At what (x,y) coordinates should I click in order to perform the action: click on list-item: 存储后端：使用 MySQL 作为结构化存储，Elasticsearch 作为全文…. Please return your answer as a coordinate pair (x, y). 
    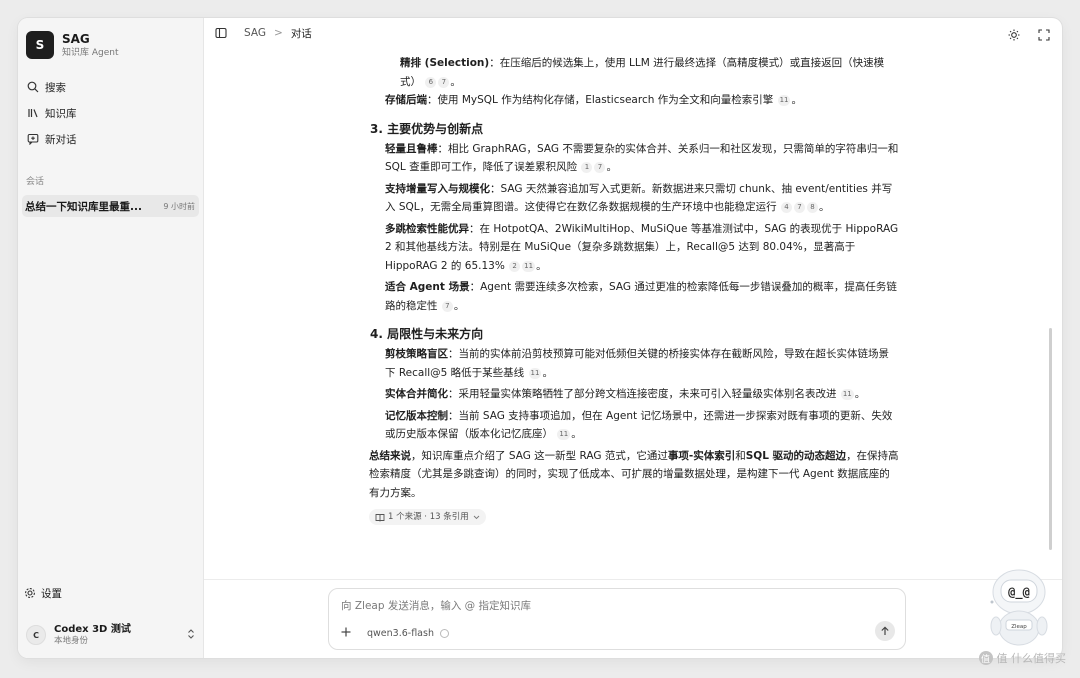
    Looking at the image, I should click on (593, 100).